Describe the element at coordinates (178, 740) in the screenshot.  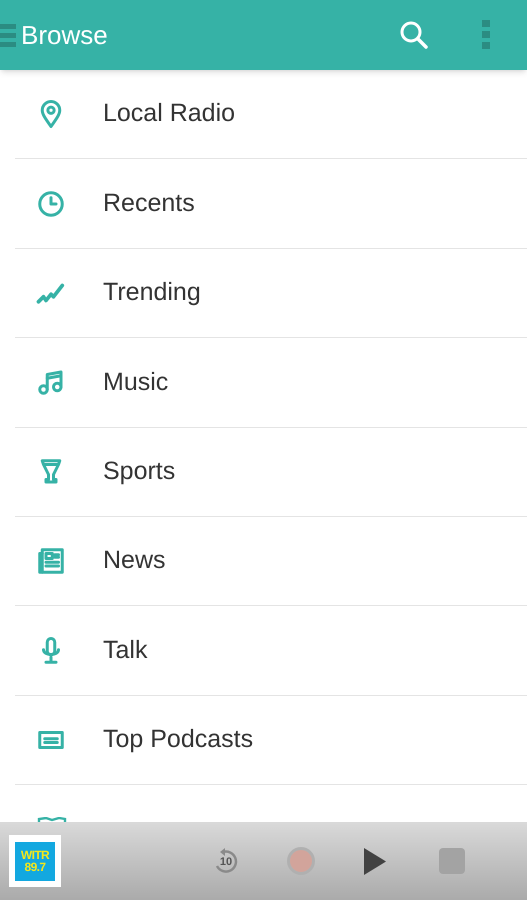
I see `category-label: Top Podcasts` at that location.